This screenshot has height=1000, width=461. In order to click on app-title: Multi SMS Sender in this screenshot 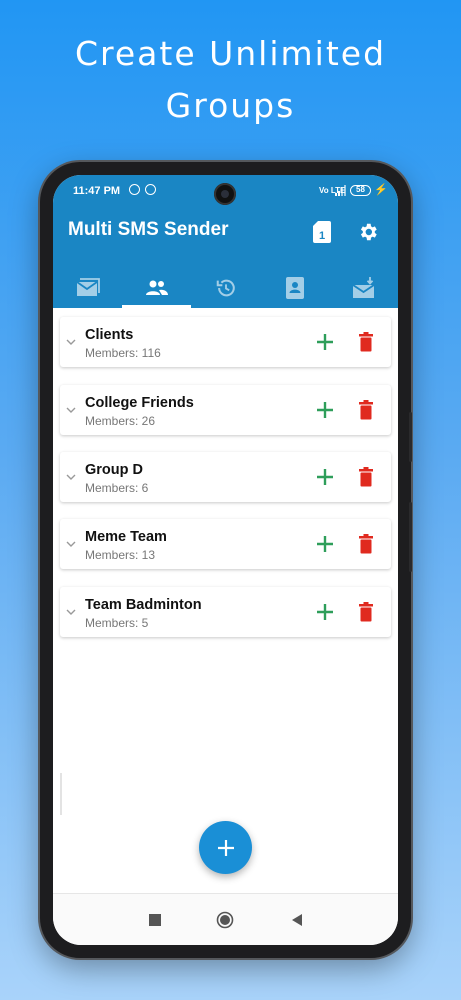, I will do `click(148, 229)`.